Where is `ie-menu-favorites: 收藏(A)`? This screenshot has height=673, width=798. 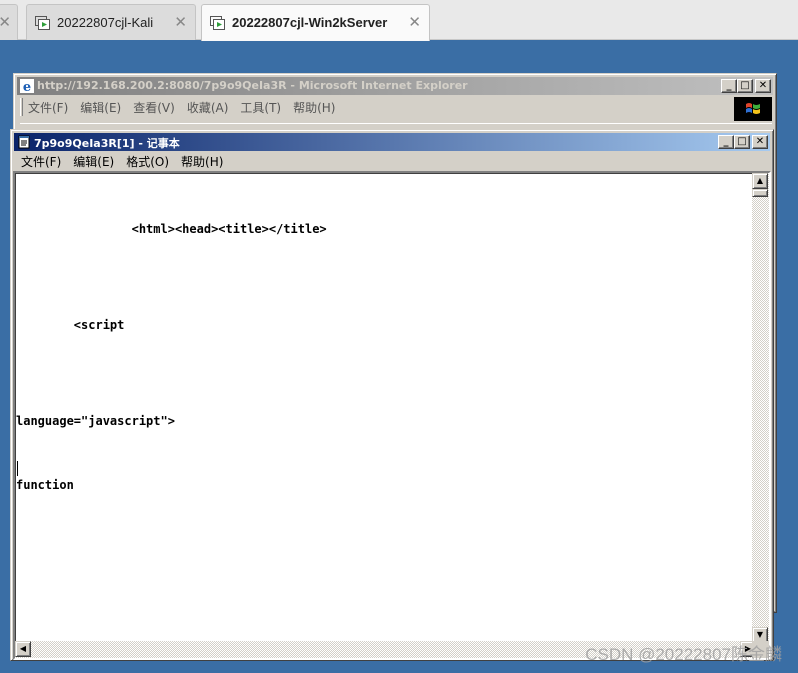 ie-menu-favorites: 收藏(A) is located at coordinates (208, 107).